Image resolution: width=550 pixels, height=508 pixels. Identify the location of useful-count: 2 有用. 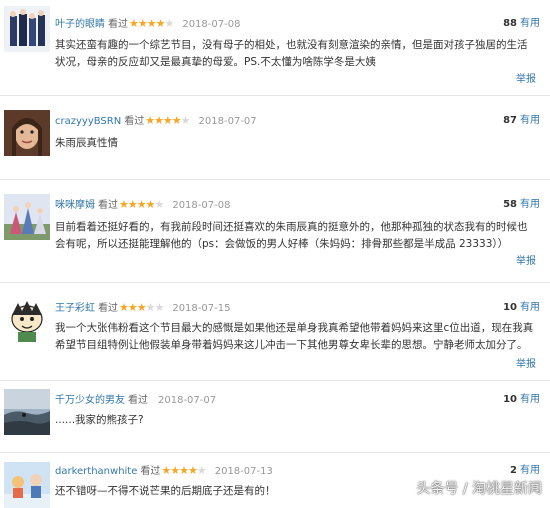
(525, 471).